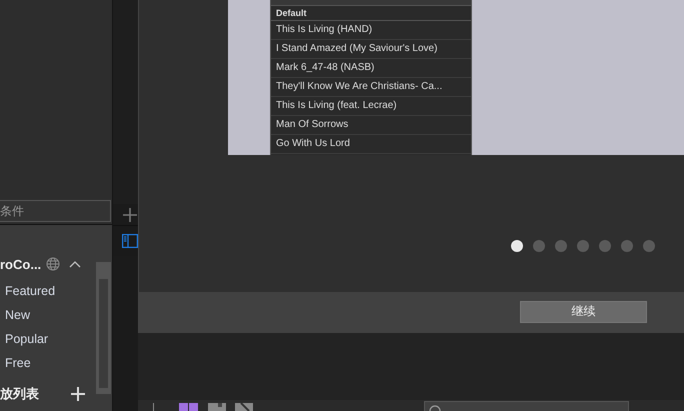 This screenshot has height=411, width=684. Describe the element at coordinates (130, 215) in the screenshot. I see `add-icon` at that location.